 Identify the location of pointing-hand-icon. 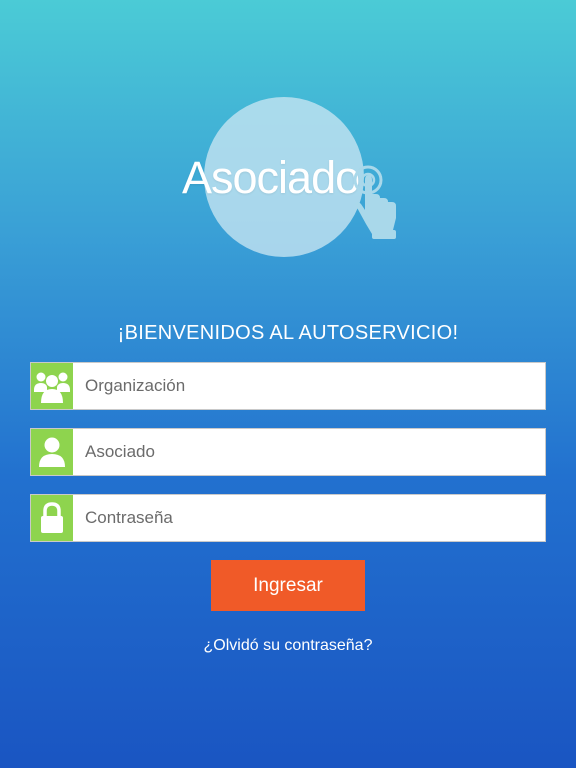
(374, 202).